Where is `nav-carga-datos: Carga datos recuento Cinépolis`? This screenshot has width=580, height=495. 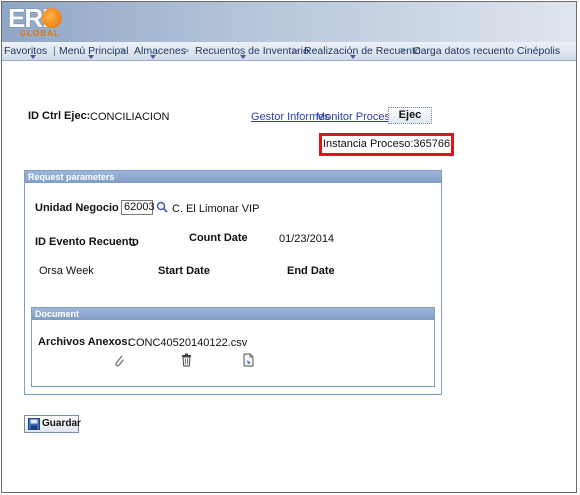
nav-carga-datos: Carga datos recuento Cinépolis is located at coordinates (486, 51).